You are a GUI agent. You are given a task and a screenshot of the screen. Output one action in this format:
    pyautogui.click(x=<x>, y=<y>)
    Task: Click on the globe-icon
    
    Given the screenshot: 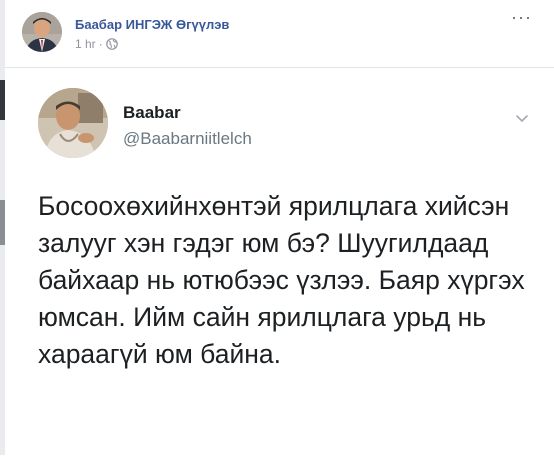 What is the action you would take?
    pyautogui.click(x=111, y=44)
    